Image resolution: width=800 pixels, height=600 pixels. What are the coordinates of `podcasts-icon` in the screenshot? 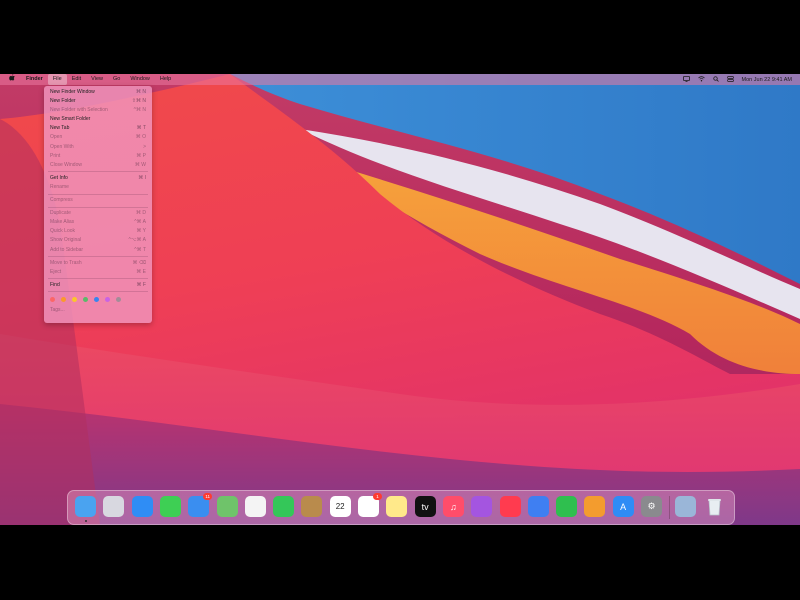 It's located at (482, 506).